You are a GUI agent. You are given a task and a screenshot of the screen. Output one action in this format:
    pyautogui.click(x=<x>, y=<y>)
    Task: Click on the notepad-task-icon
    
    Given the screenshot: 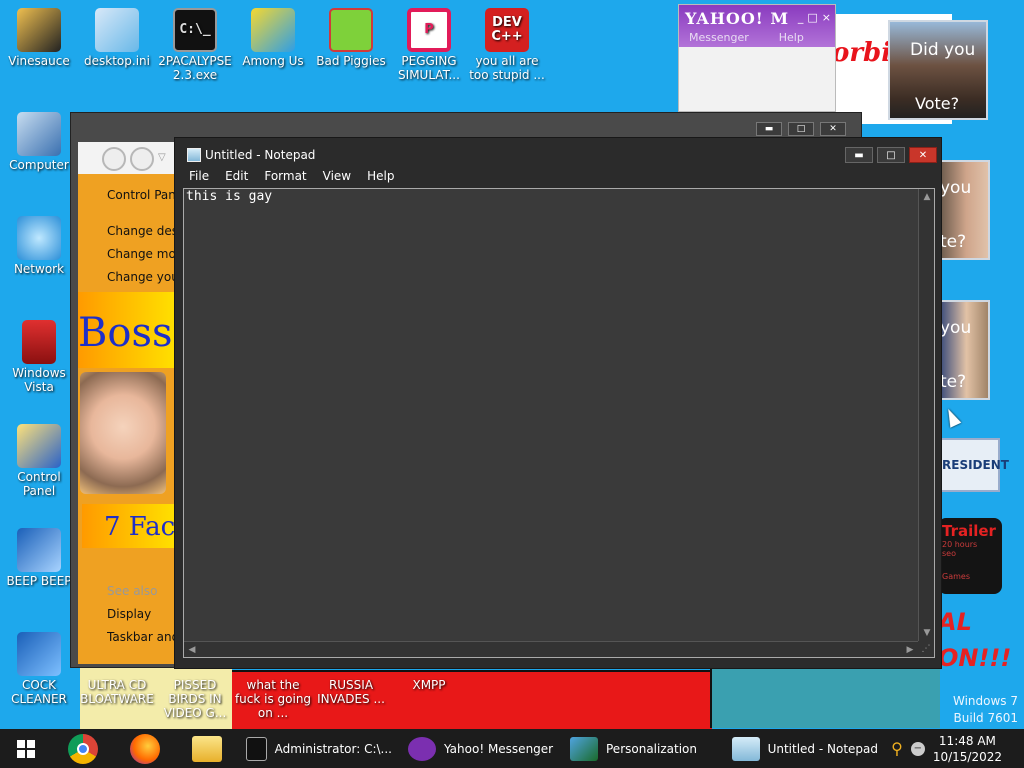 What is the action you would take?
    pyautogui.click(x=746, y=748)
    